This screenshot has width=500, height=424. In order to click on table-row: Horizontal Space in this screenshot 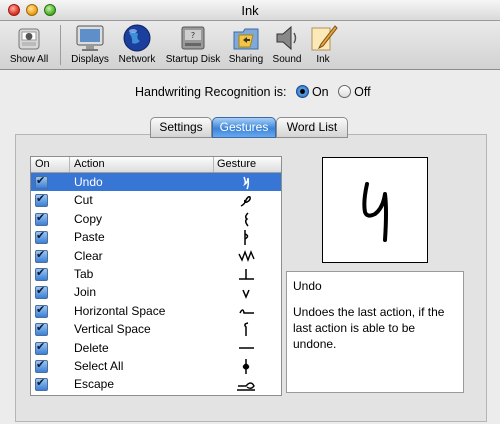, I will do `click(156, 311)`.